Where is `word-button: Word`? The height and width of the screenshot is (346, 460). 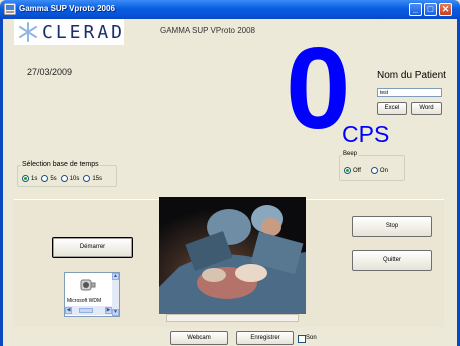 word-button: Word is located at coordinates (426, 108).